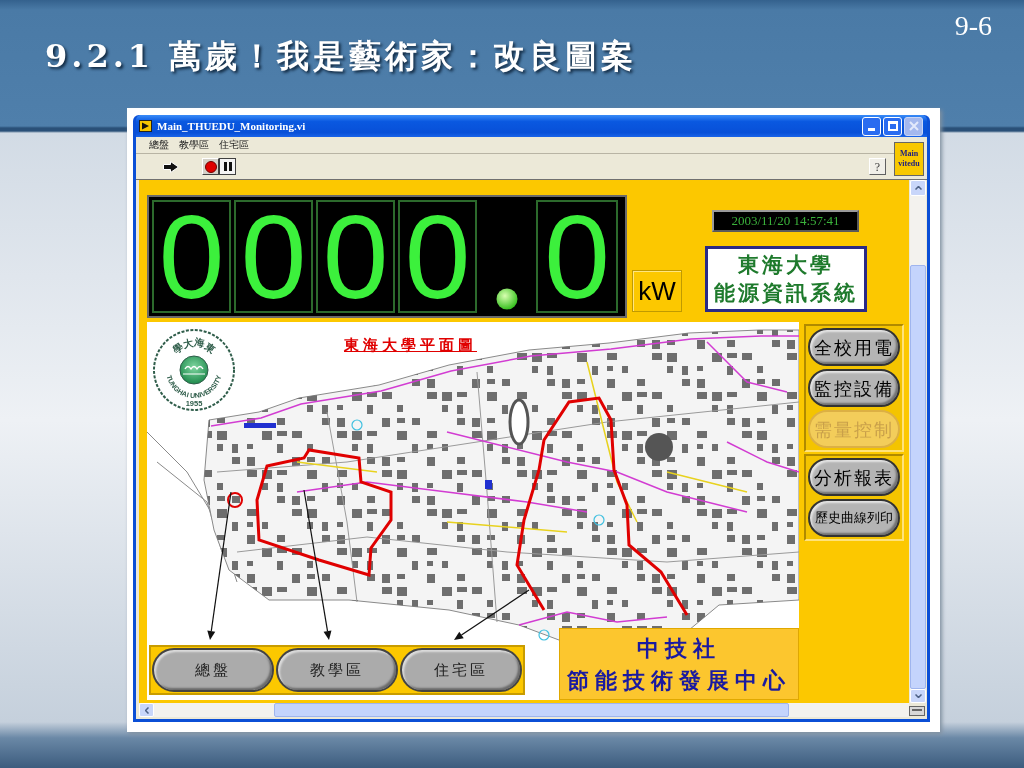  Describe the element at coordinates (973, 26) in the screenshot. I see `page-number: 9-6` at that location.